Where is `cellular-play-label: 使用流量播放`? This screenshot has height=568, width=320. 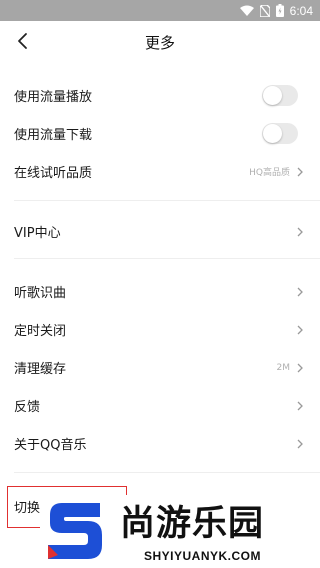
cellular-play-label: 使用流量播放 is located at coordinates (53, 97).